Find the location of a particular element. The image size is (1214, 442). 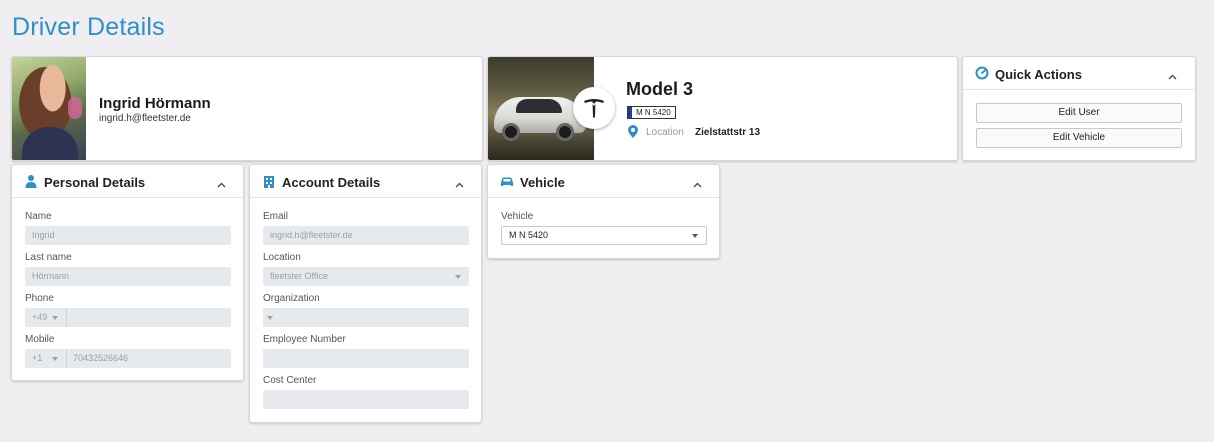

building-icon is located at coordinates (269, 181).